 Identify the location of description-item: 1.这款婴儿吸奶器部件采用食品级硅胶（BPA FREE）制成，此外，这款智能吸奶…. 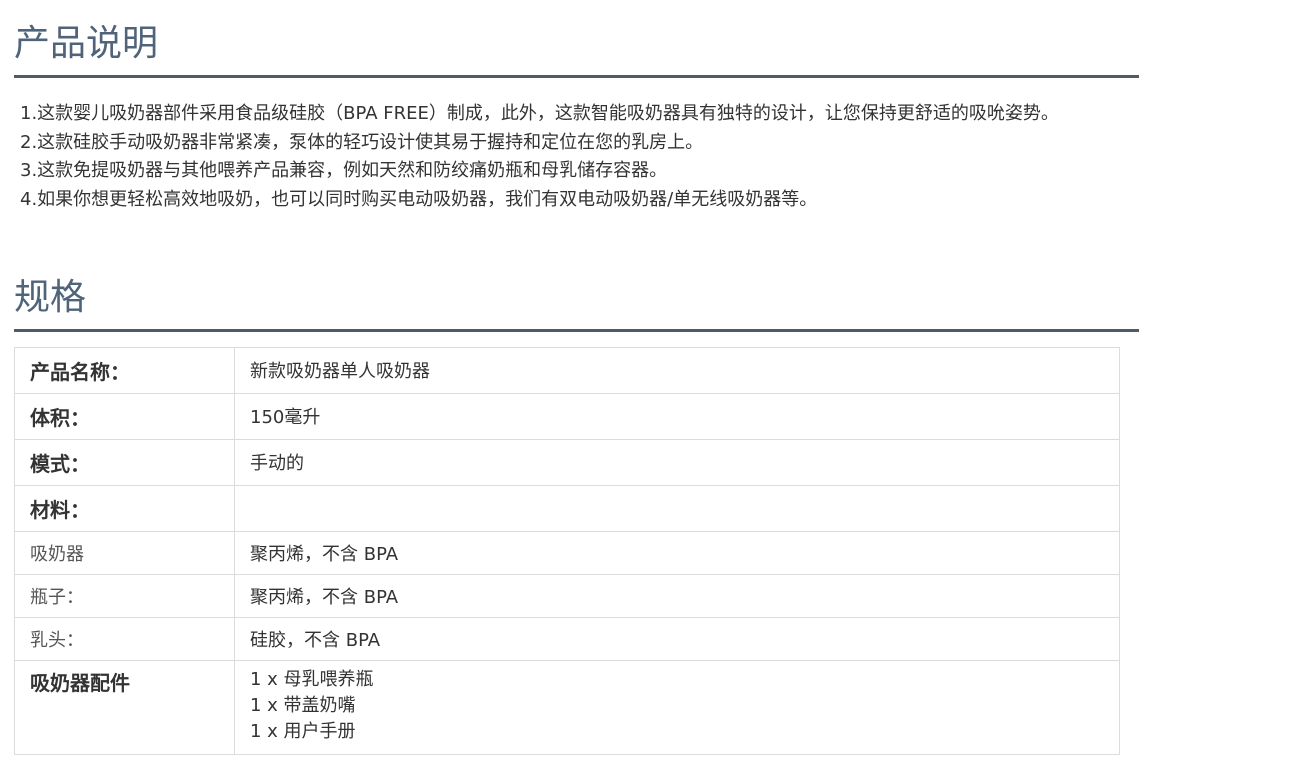
(539, 113).